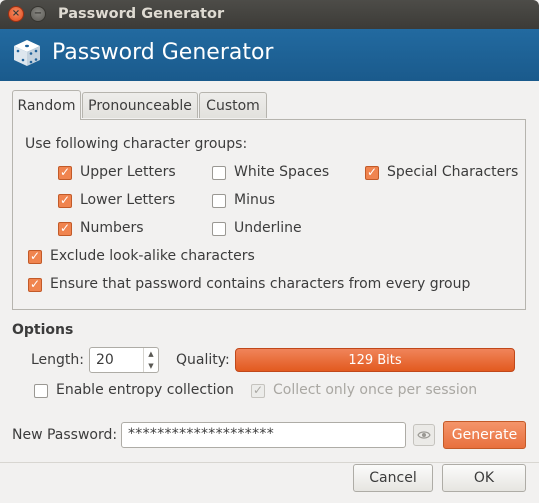  What do you see at coordinates (201, 434) in the screenshot?
I see `new-password-value: ********************` at bounding box center [201, 434].